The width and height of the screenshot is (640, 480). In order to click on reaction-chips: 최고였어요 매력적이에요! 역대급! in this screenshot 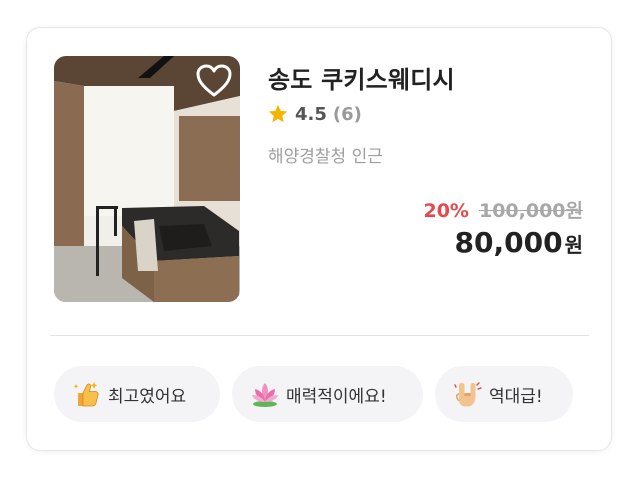, I will do `click(313, 394)`.